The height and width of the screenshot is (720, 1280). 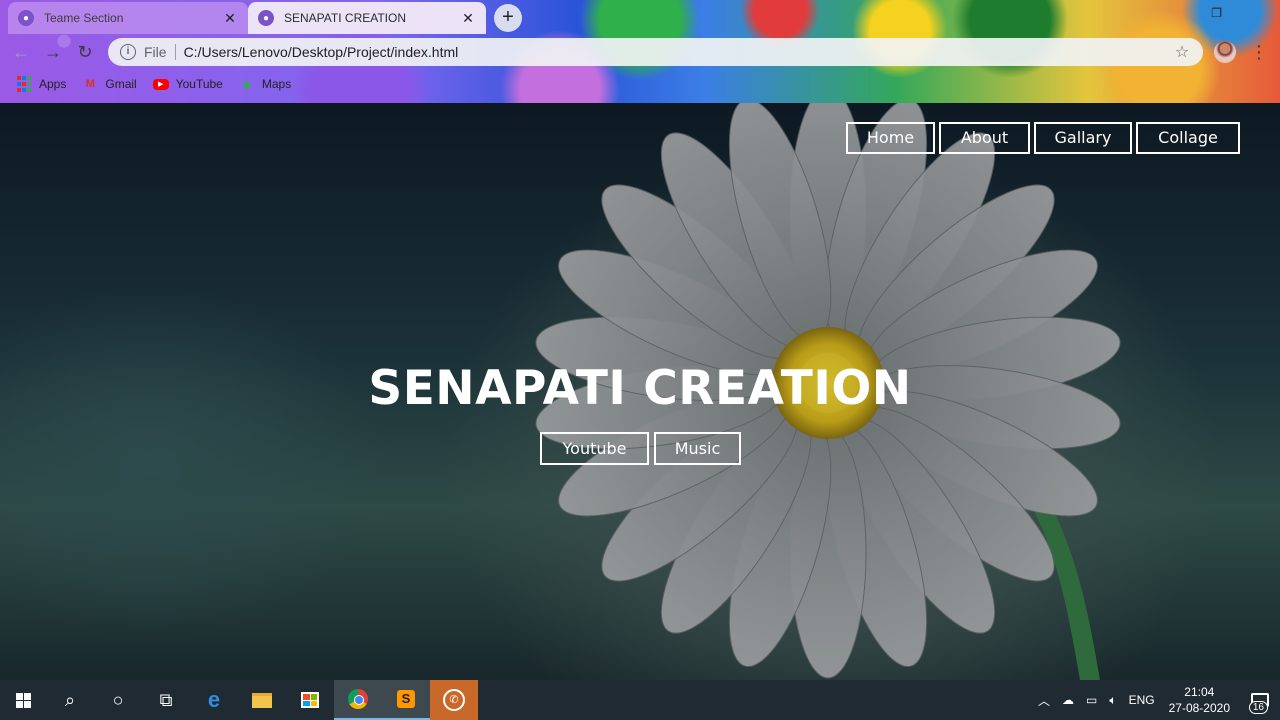 What do you see at coordinates (1225, 52) in the screenshot?
I see `profile-avatar` at bounding box center [1225, 52].